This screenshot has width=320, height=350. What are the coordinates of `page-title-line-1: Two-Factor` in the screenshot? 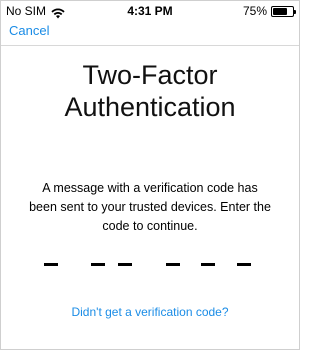 It's located at (150, 75).